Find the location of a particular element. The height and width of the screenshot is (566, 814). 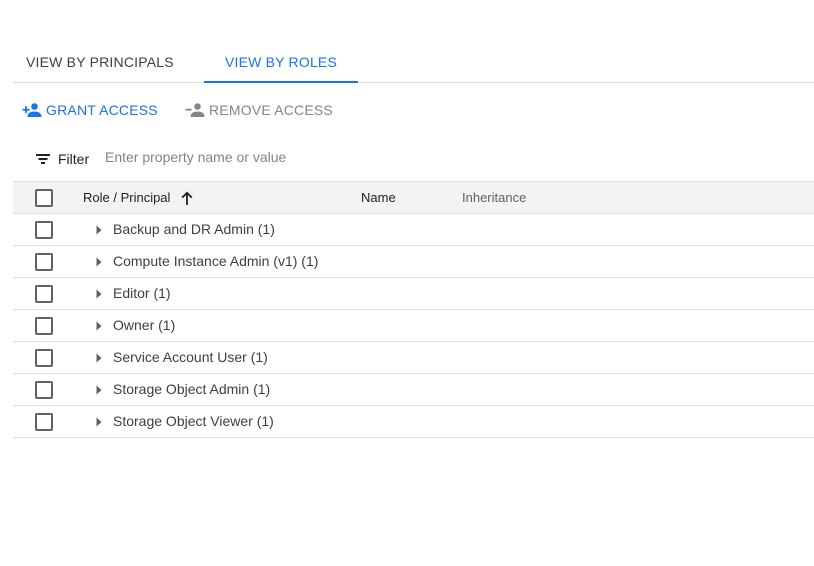

table-row: Storage Object Admin (1) is located at coordinates (413, 390).